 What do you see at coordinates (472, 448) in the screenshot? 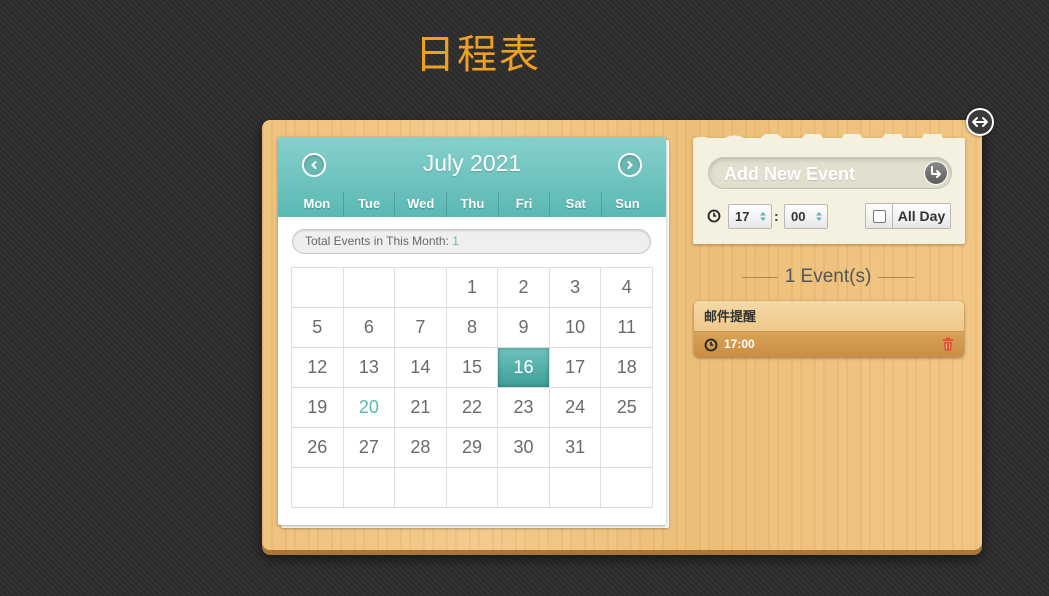
I see `day-cell-29: 29` at bounding box center [472, 448].